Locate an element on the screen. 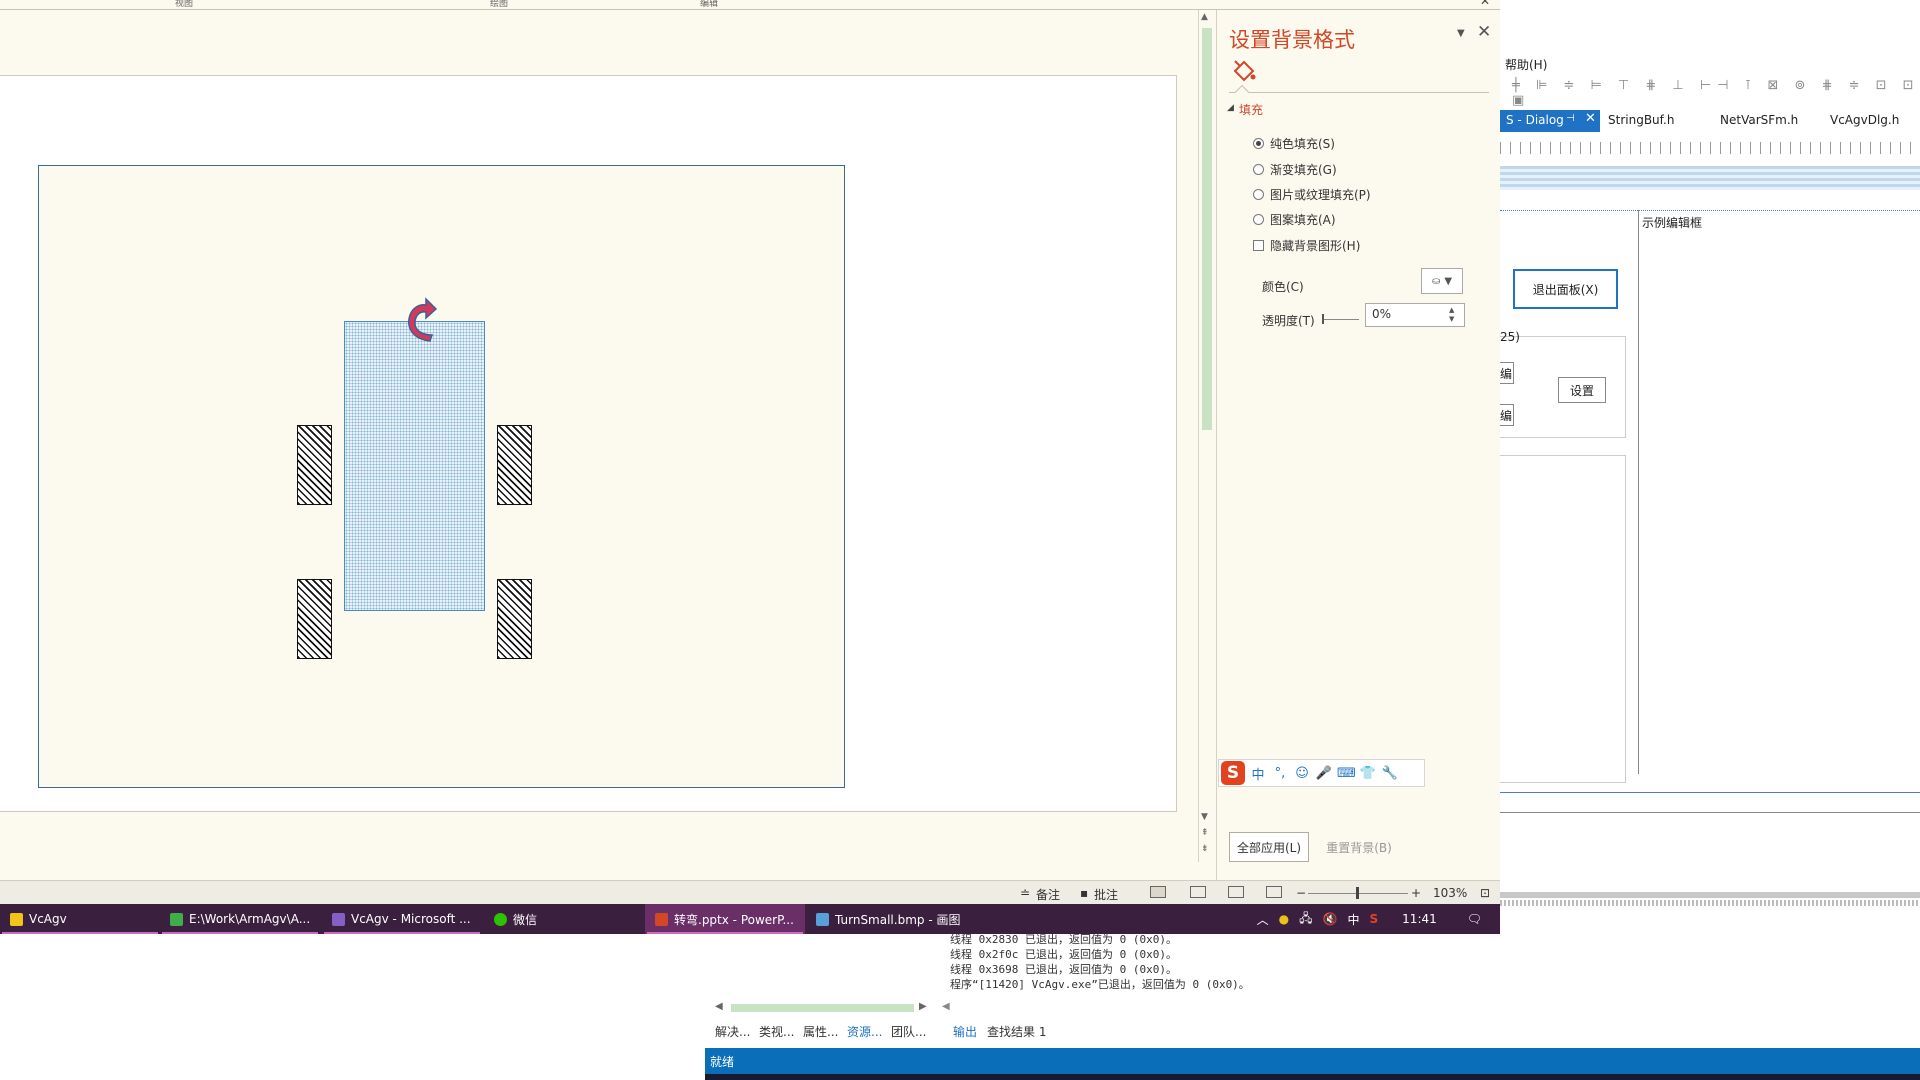 The height and width of the screenshot is (1080, 1920). folder-icon is located at coordinates (16, 919).